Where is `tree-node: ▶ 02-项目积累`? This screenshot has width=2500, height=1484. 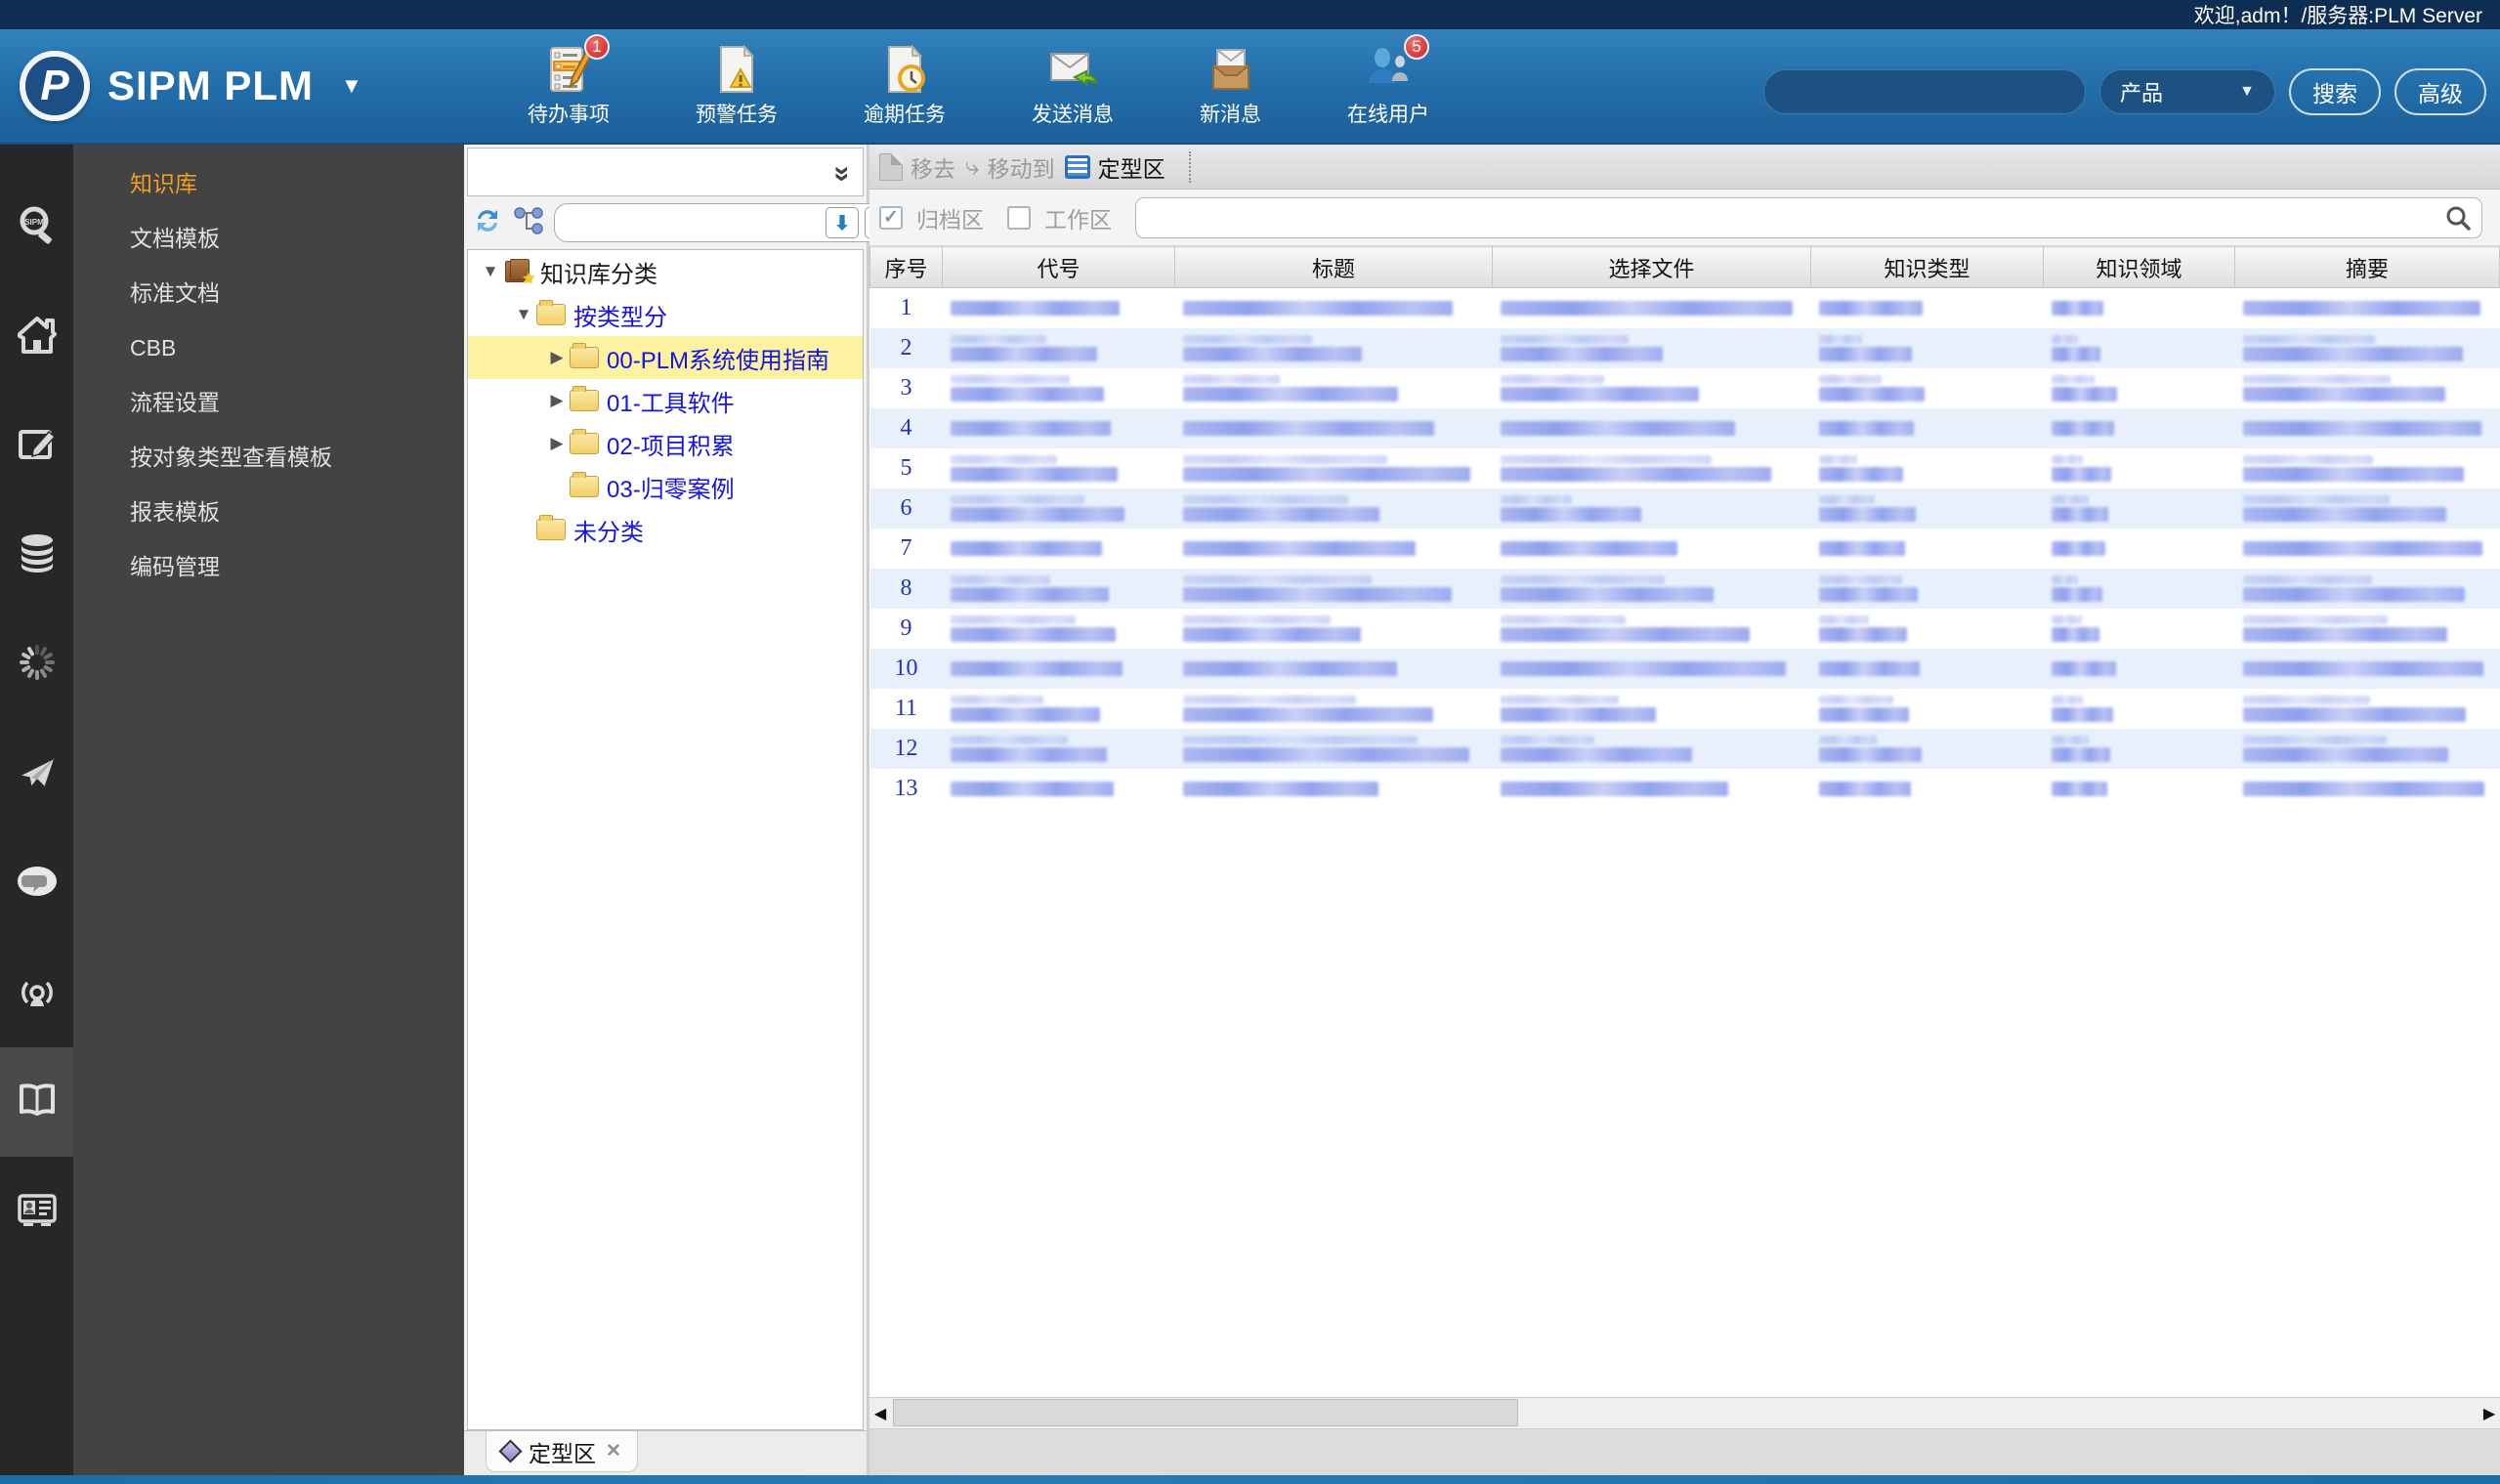 tree-node: ▶ 02-项目积累 is located at coordinates (666, 443).